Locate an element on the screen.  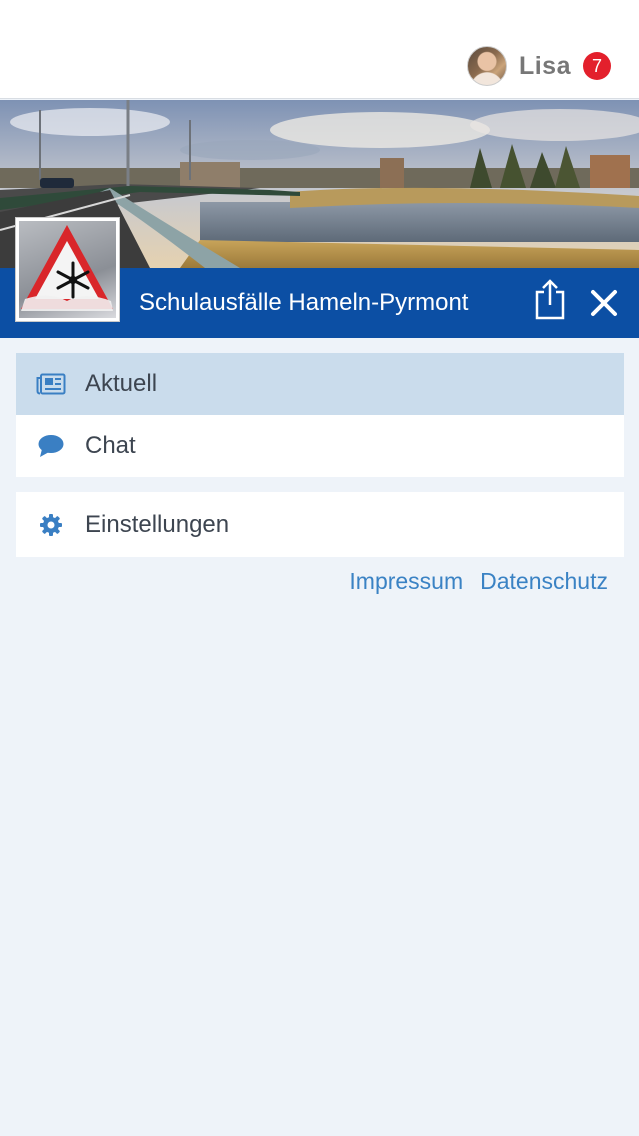
page-title: Schulausfälle Hameln-Pyrmont is located at coordinates (304, 302).